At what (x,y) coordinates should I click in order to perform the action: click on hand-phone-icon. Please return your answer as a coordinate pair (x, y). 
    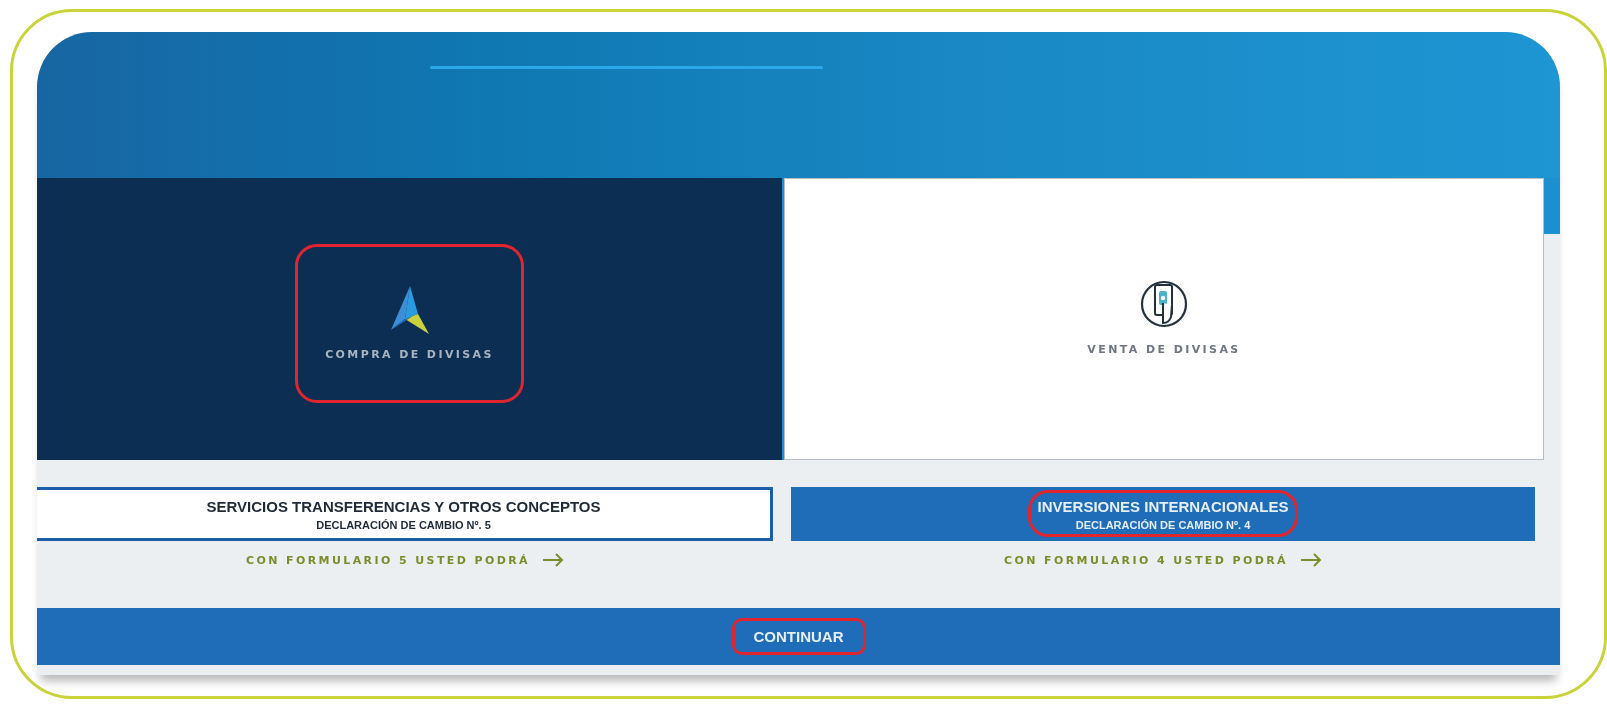
    Looking at the image, I should click on (1164, 303).